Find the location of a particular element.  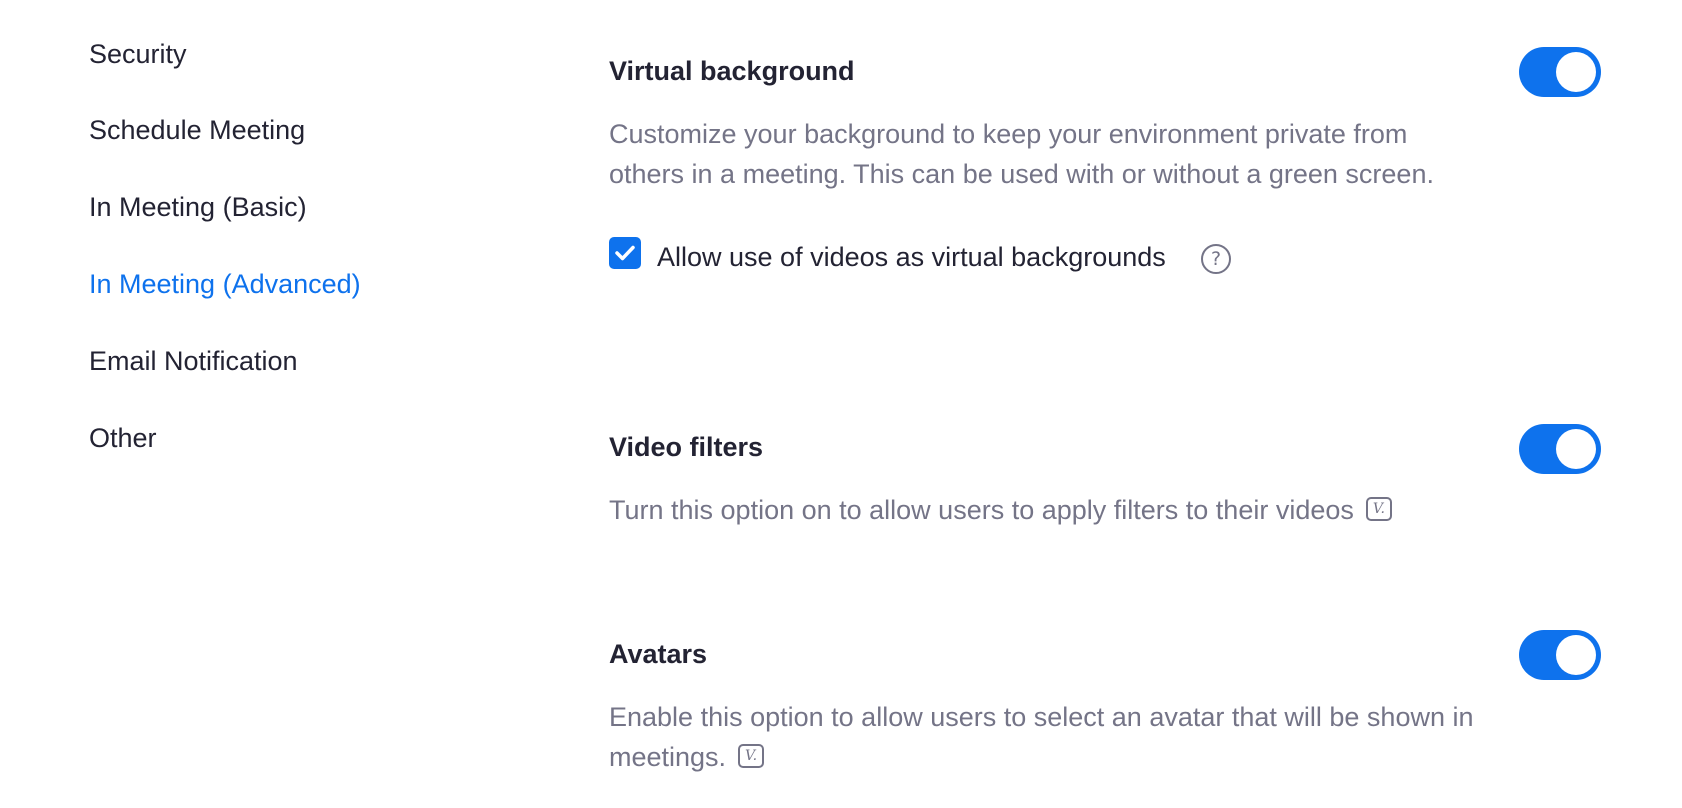

virtual-background-title: Virtual background is located at coordinates (732, 71).